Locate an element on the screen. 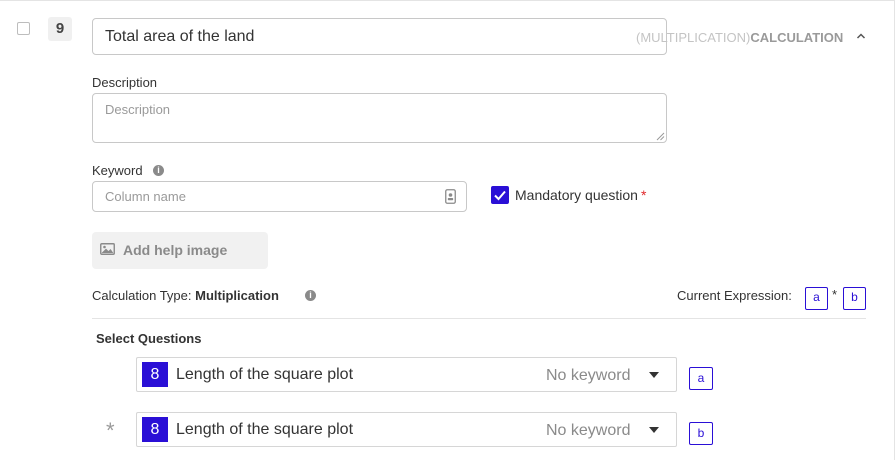  mandatory-label-text: Mandatory question is located at coordinates (576, 195).